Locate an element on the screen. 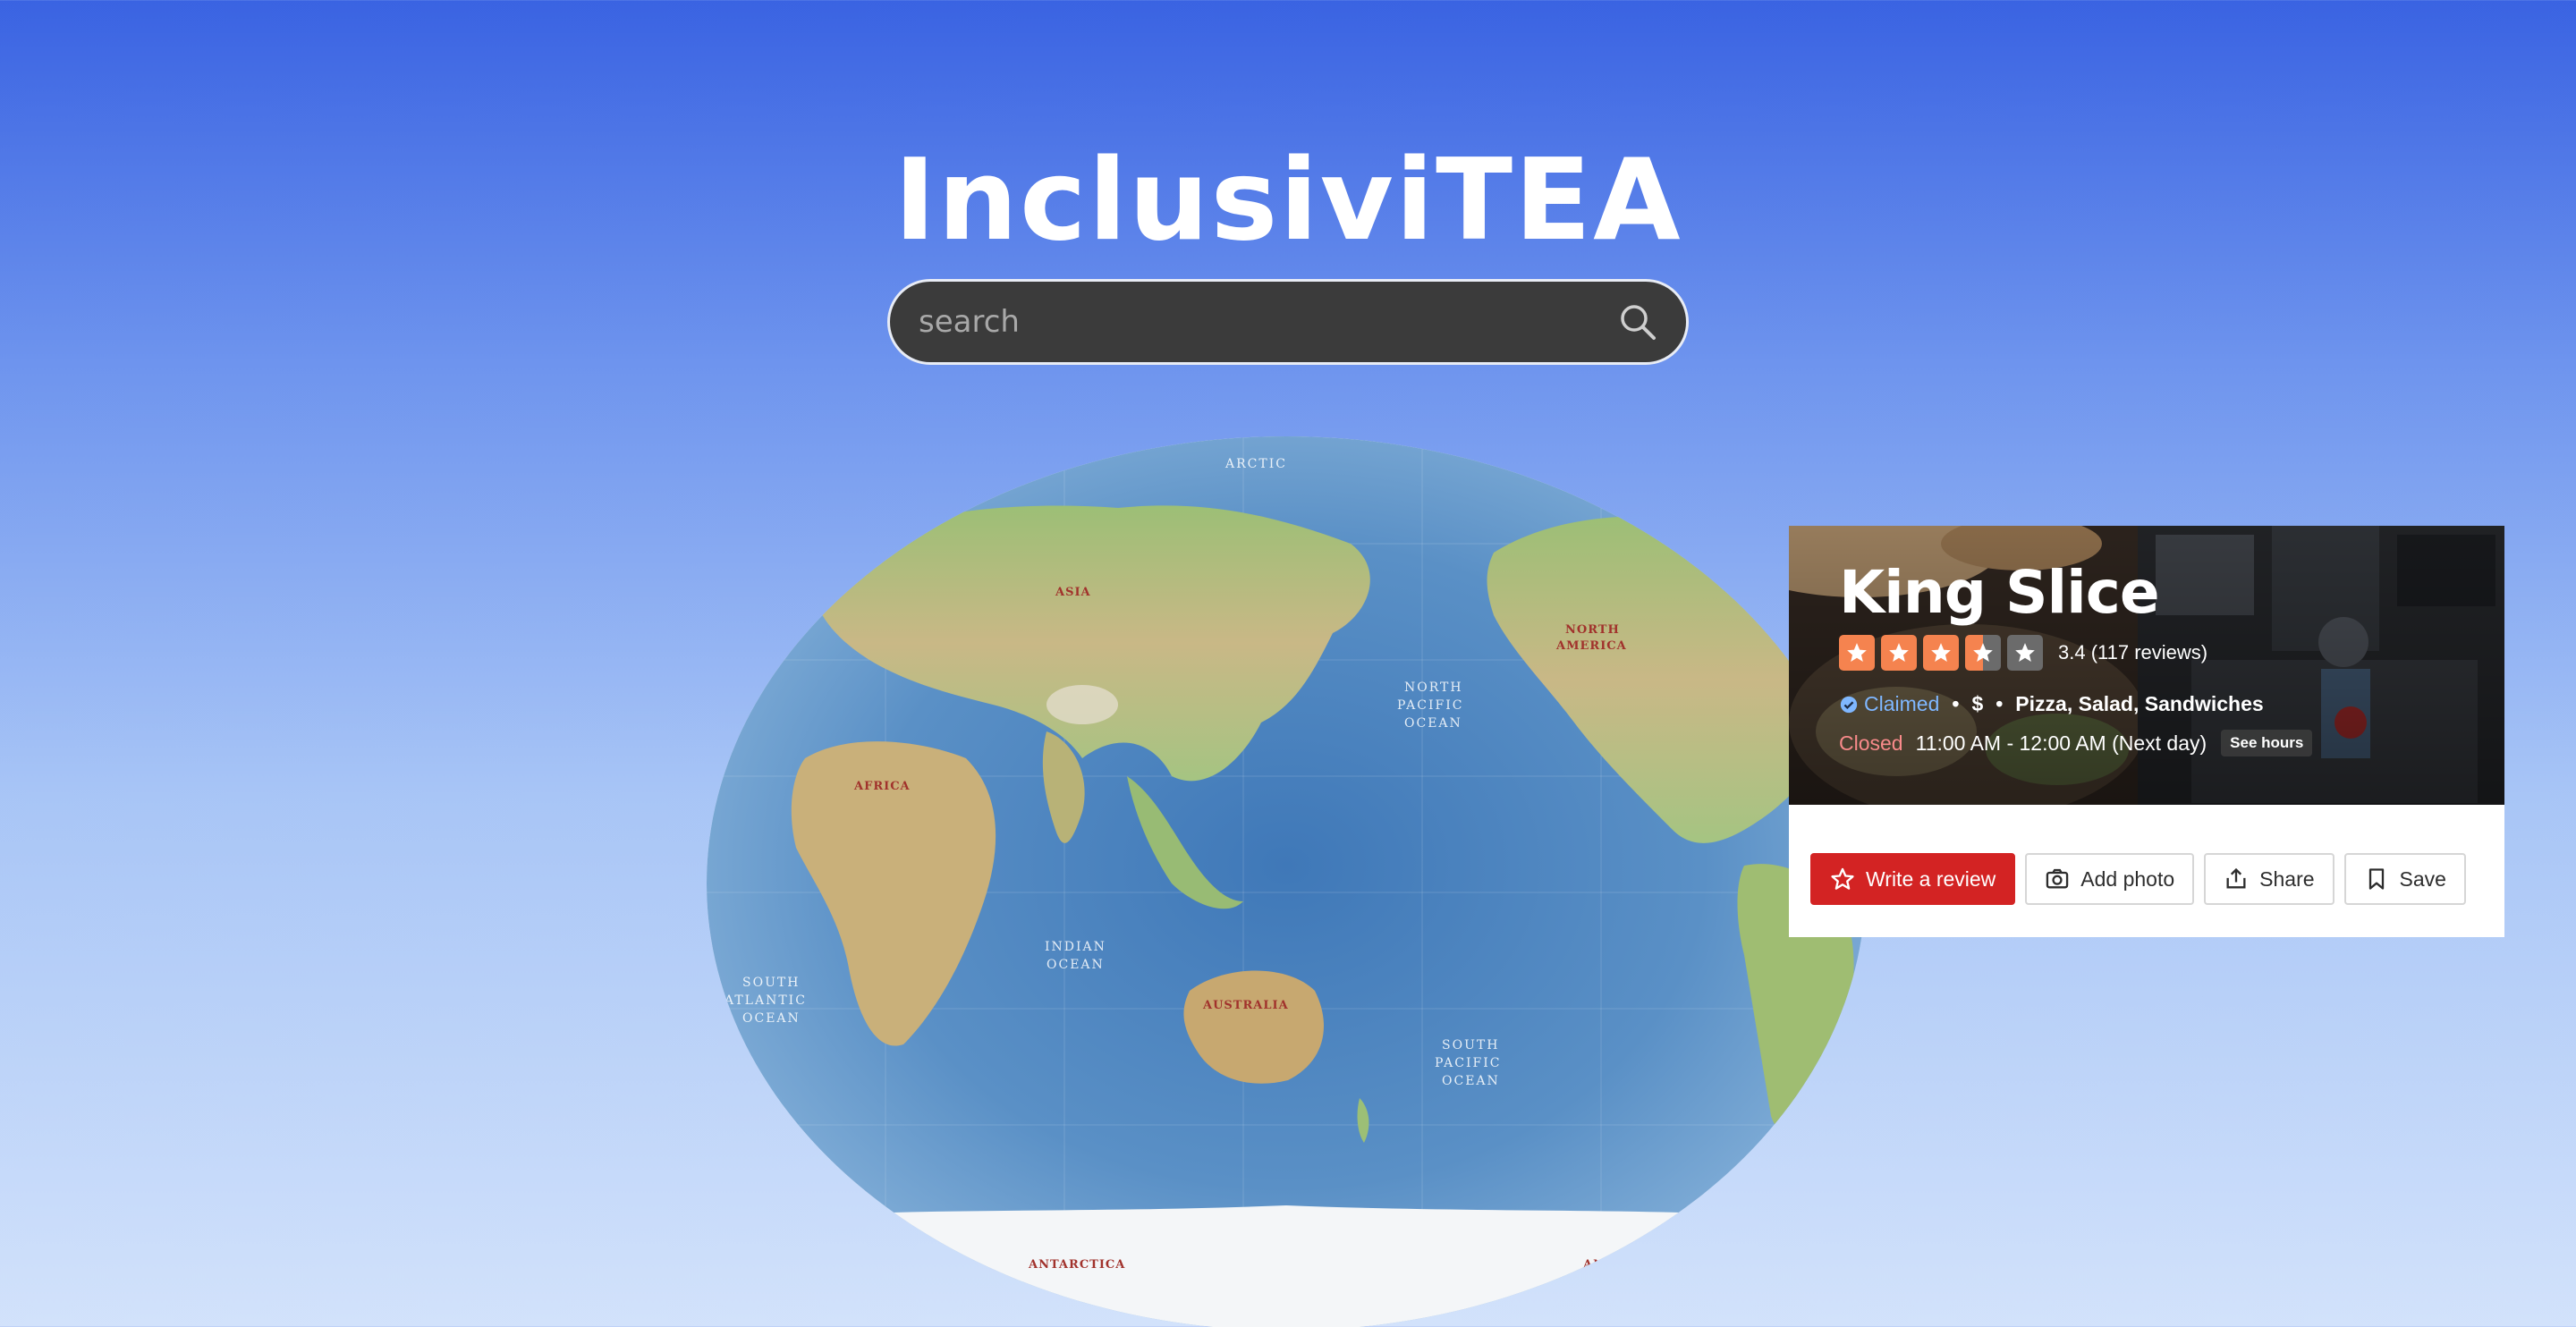  business-hours: 11:00 AM - 12:00 AM (Next day) is located at coordinates (2061, 743).